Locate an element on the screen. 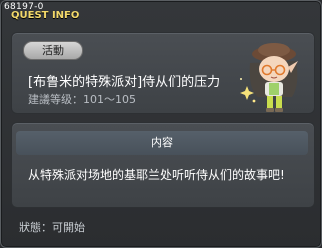 This screenshot has width=322, height=248. window-title: QUEST INFO is located at coordinates (45, 15).